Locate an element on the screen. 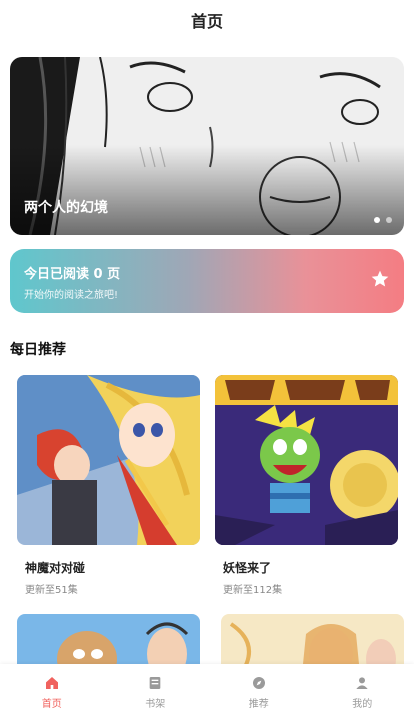  bookshelf-icon is located at coordinates (155, 682).